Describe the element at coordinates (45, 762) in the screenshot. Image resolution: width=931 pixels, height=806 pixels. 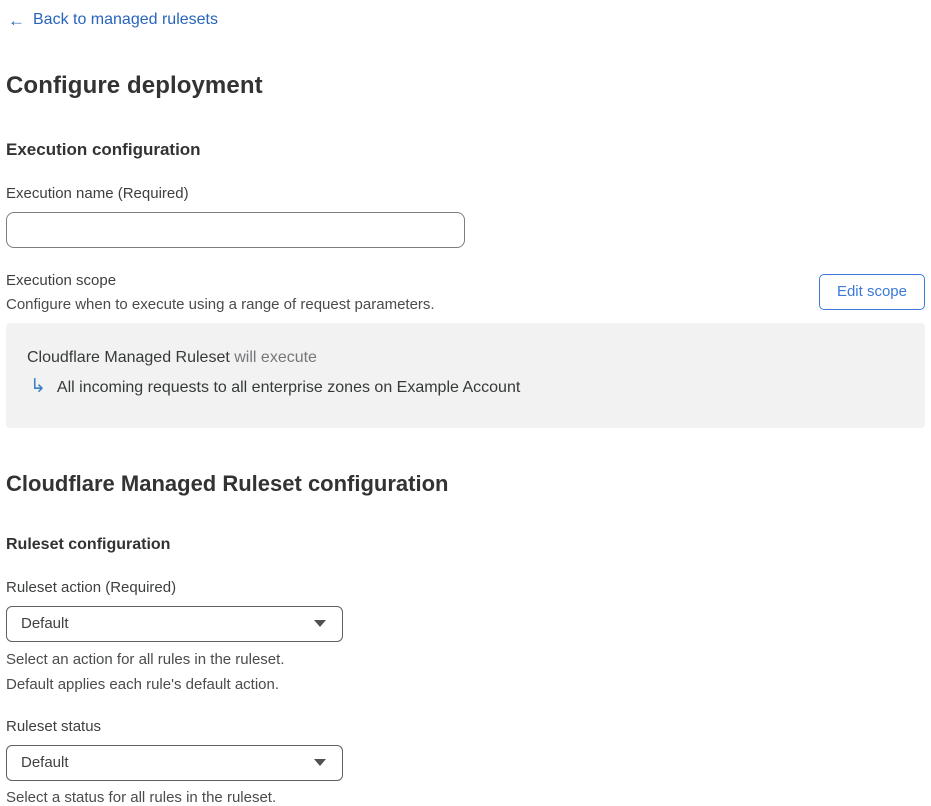
I see `ruleset-status-selected-value: Default` at that location.